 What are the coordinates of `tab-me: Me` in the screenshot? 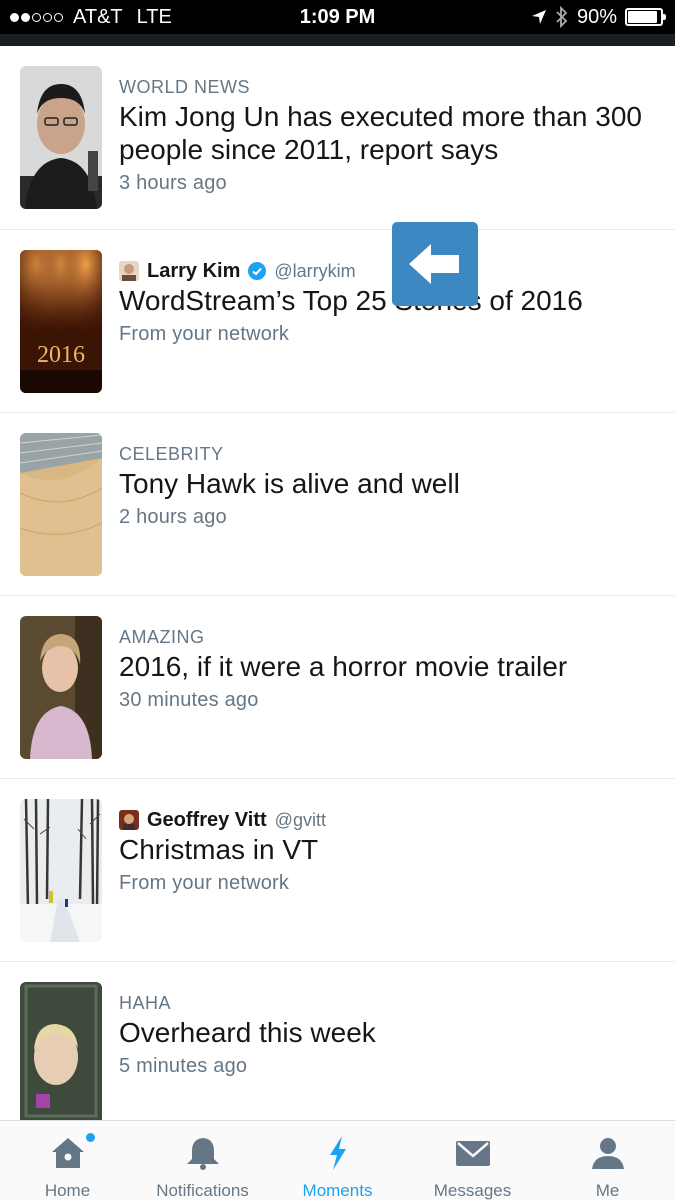 It's located at (607, 1160).